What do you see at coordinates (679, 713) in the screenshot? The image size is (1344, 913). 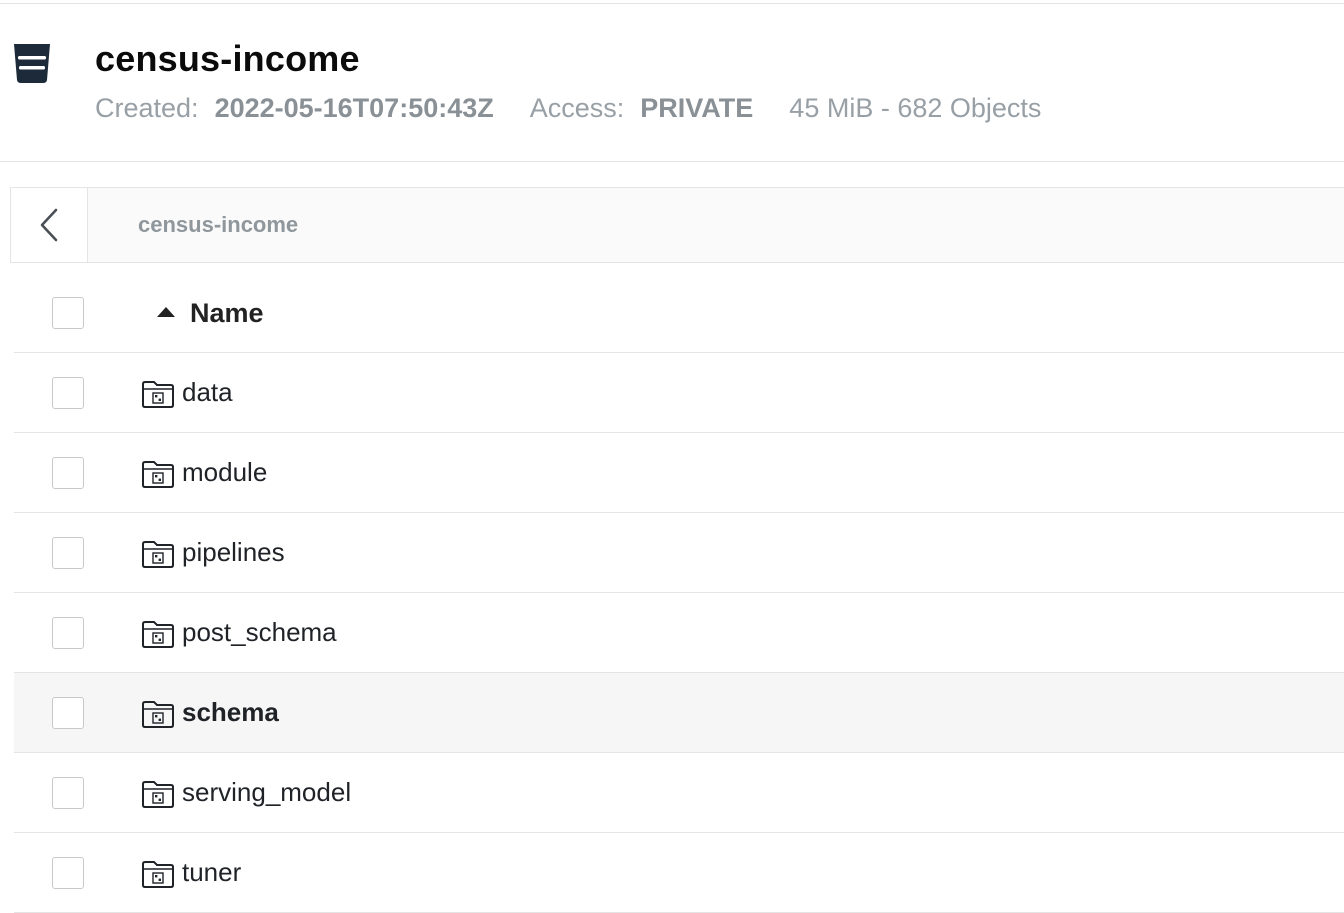 I see `table-row: schema` at bounding box center [679, 713].